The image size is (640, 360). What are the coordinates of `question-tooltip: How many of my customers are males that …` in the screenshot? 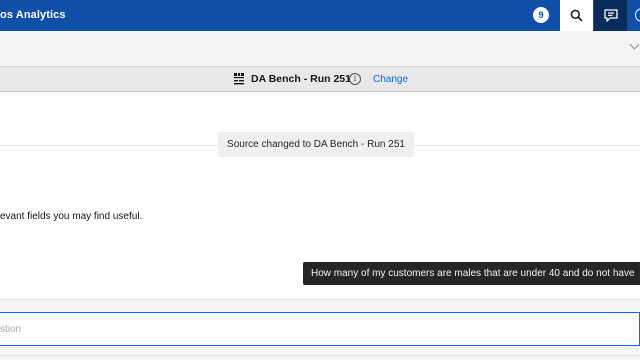 It's located at (471, 273).